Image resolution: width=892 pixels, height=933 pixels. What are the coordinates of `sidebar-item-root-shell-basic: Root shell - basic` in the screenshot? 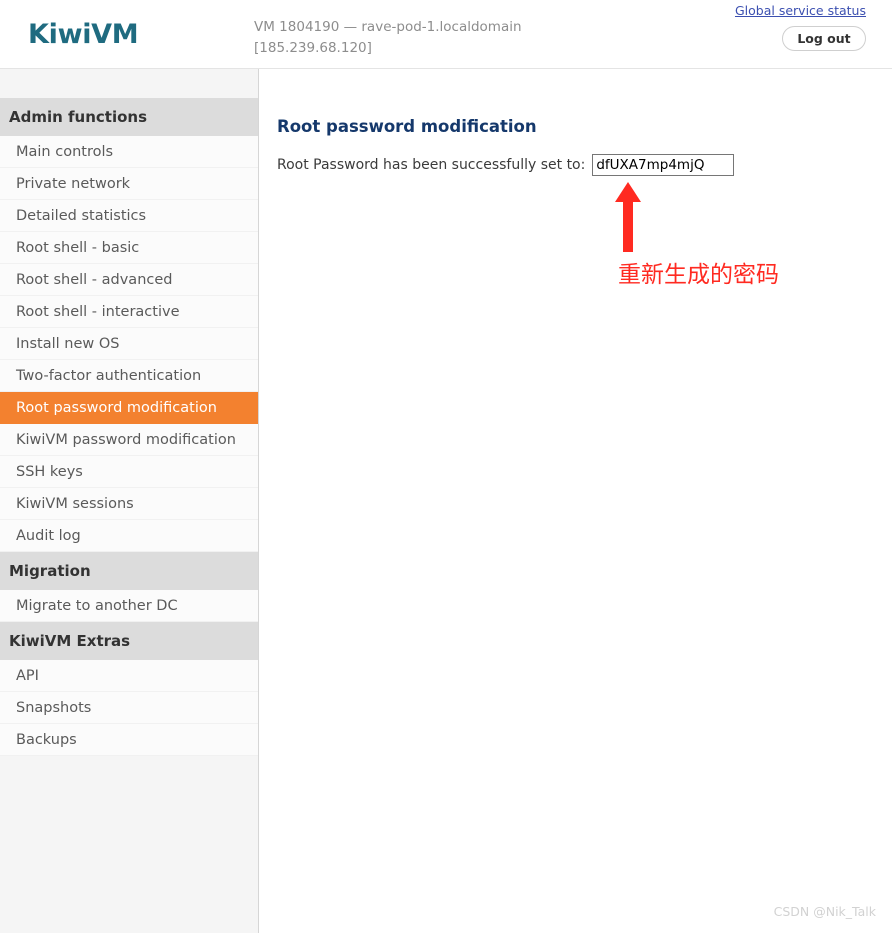 It's located at (129, 248).